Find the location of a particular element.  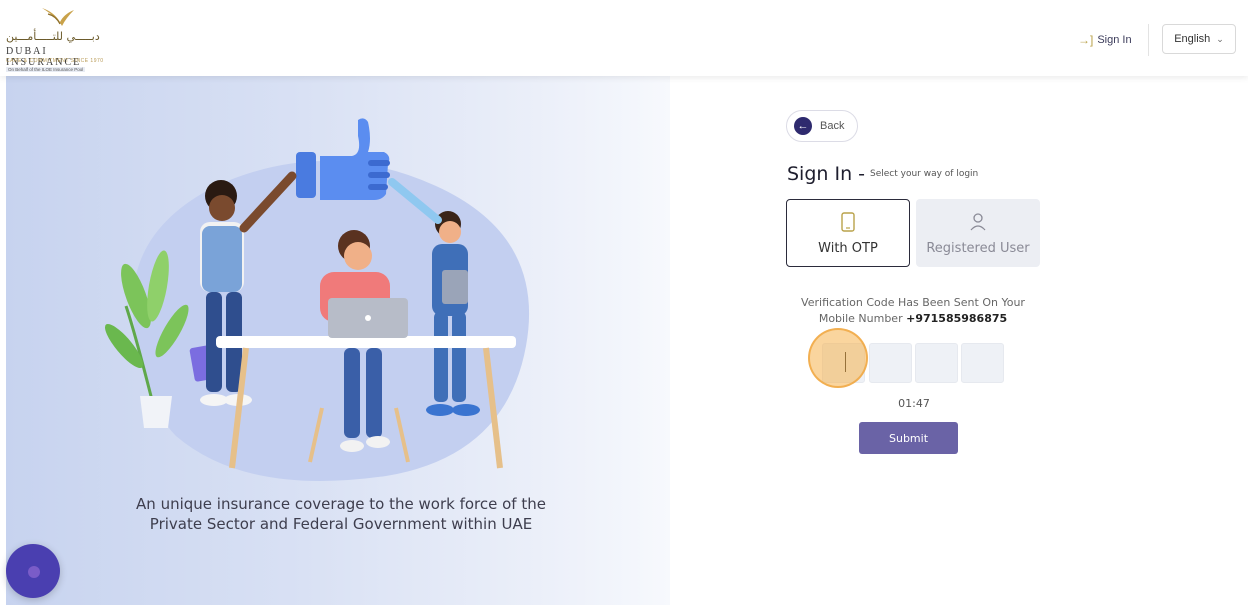

arrow-left-icon: ← is located at coordinates (803, 126).